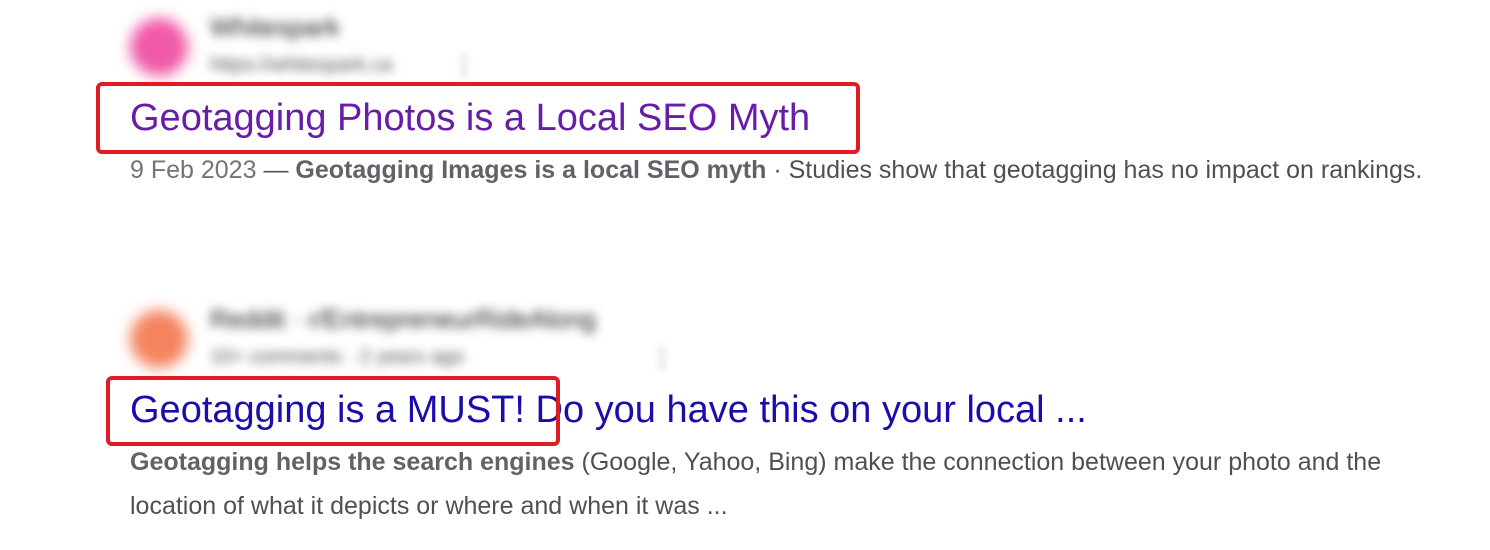 Image resolution: width=1490 pixels, height=550 pixels. What do you see at coordinates (337, 357) in the screenshot?
I see `source-url: 10+ comments · 2 years ago` at bounding box center [337, 357].